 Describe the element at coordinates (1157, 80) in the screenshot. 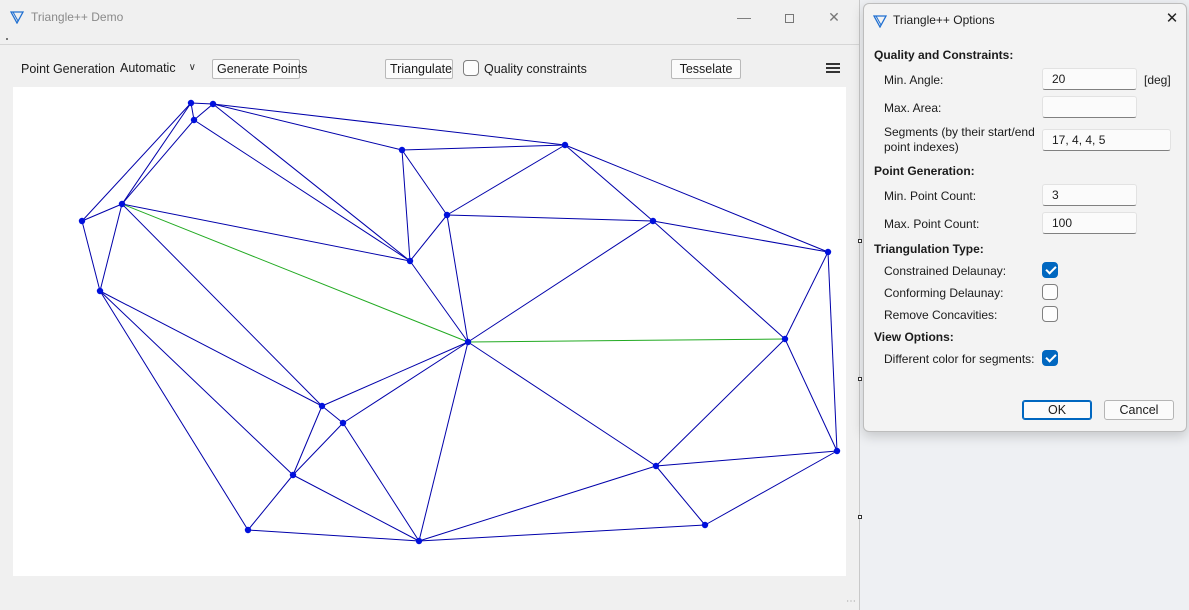

I see `min-angle-unit: [deg]` at that location.